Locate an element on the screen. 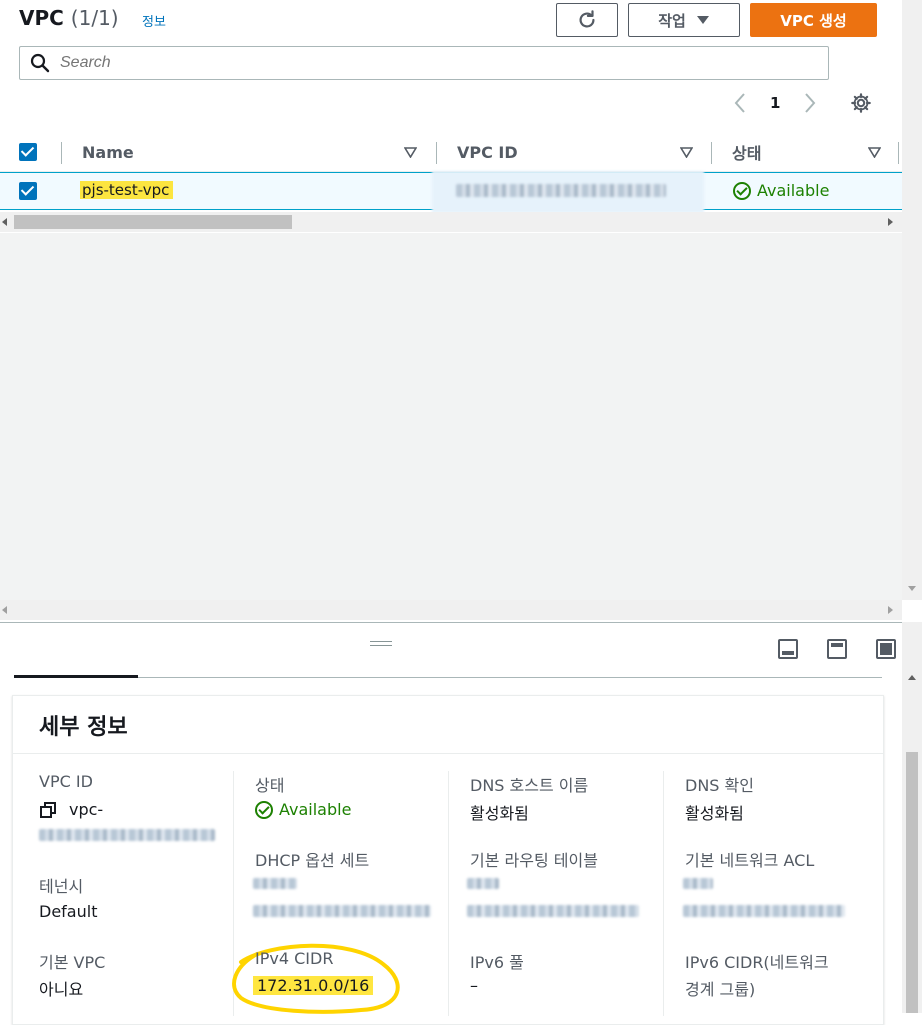 The height and width of the screenshot is (1025, 922). refresh-icon is located at coordinates (587, 19).